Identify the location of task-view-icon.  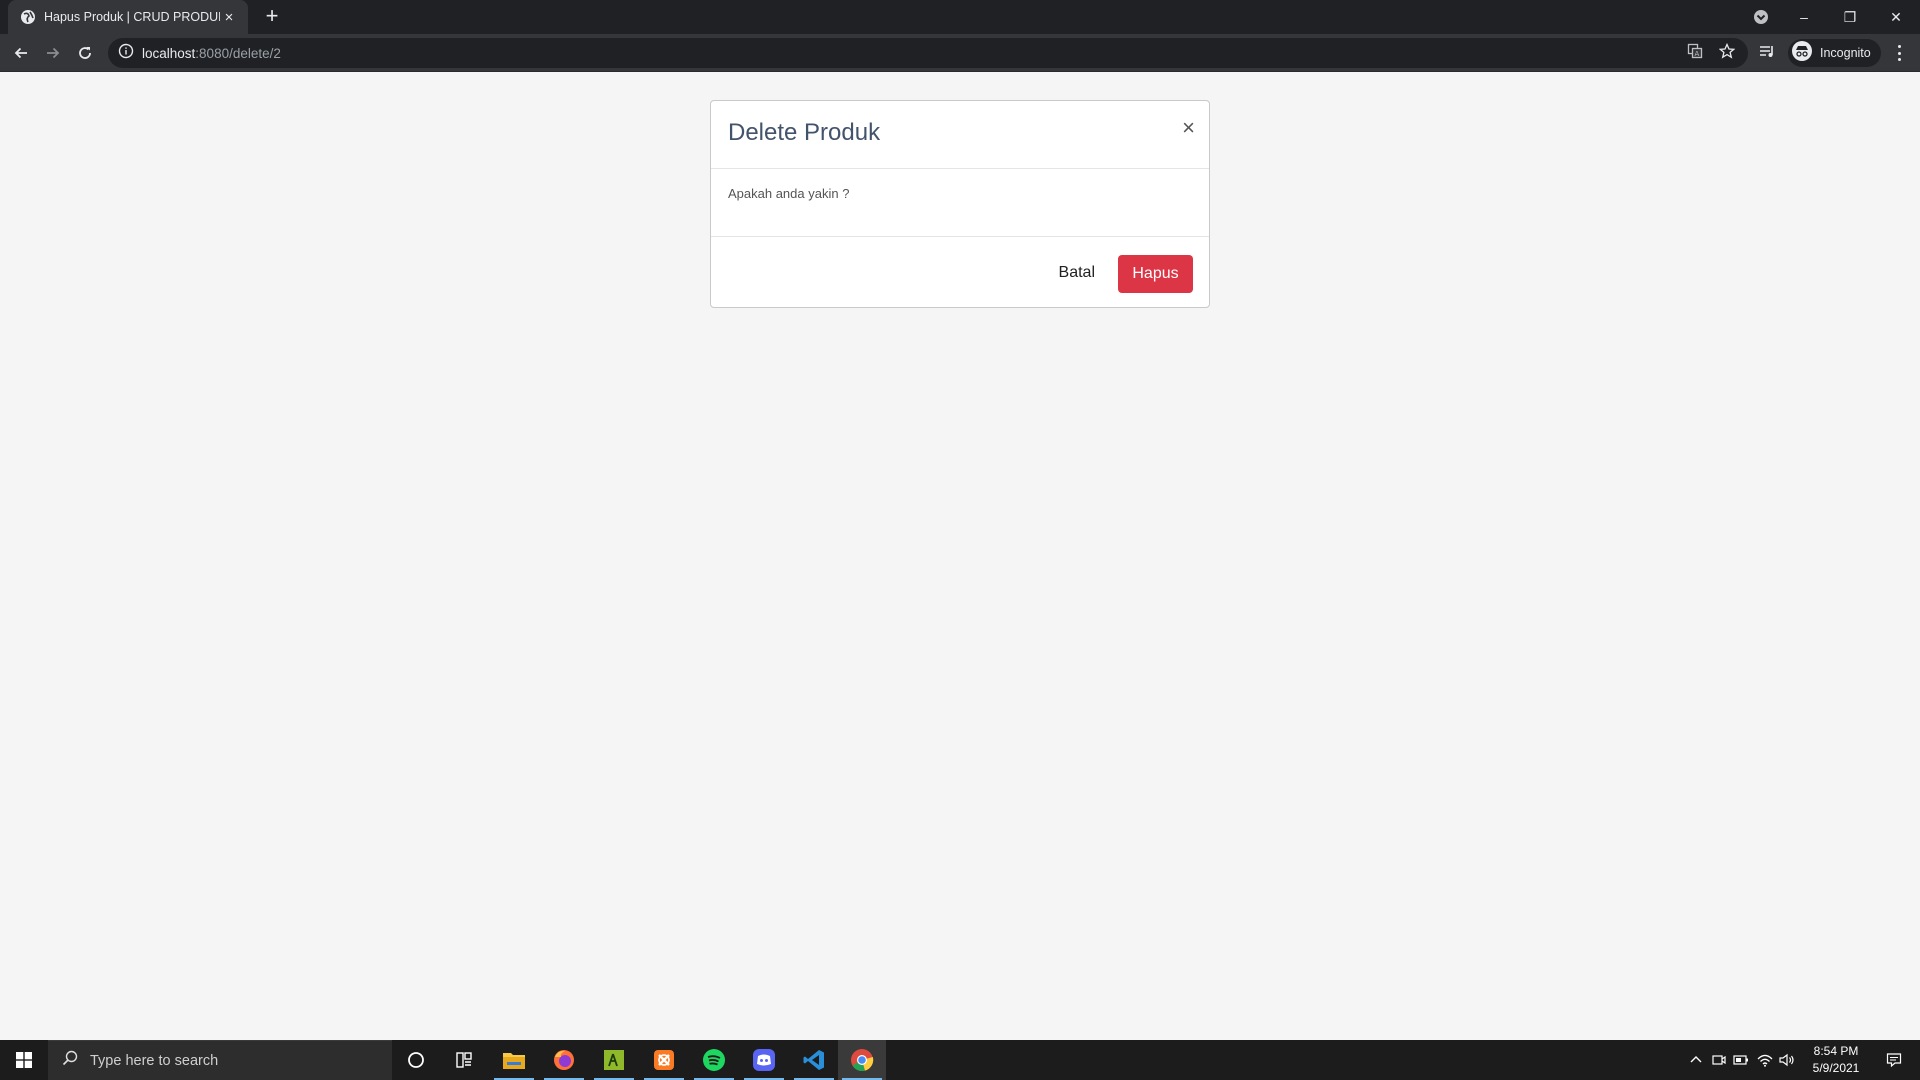
(464, 1060).